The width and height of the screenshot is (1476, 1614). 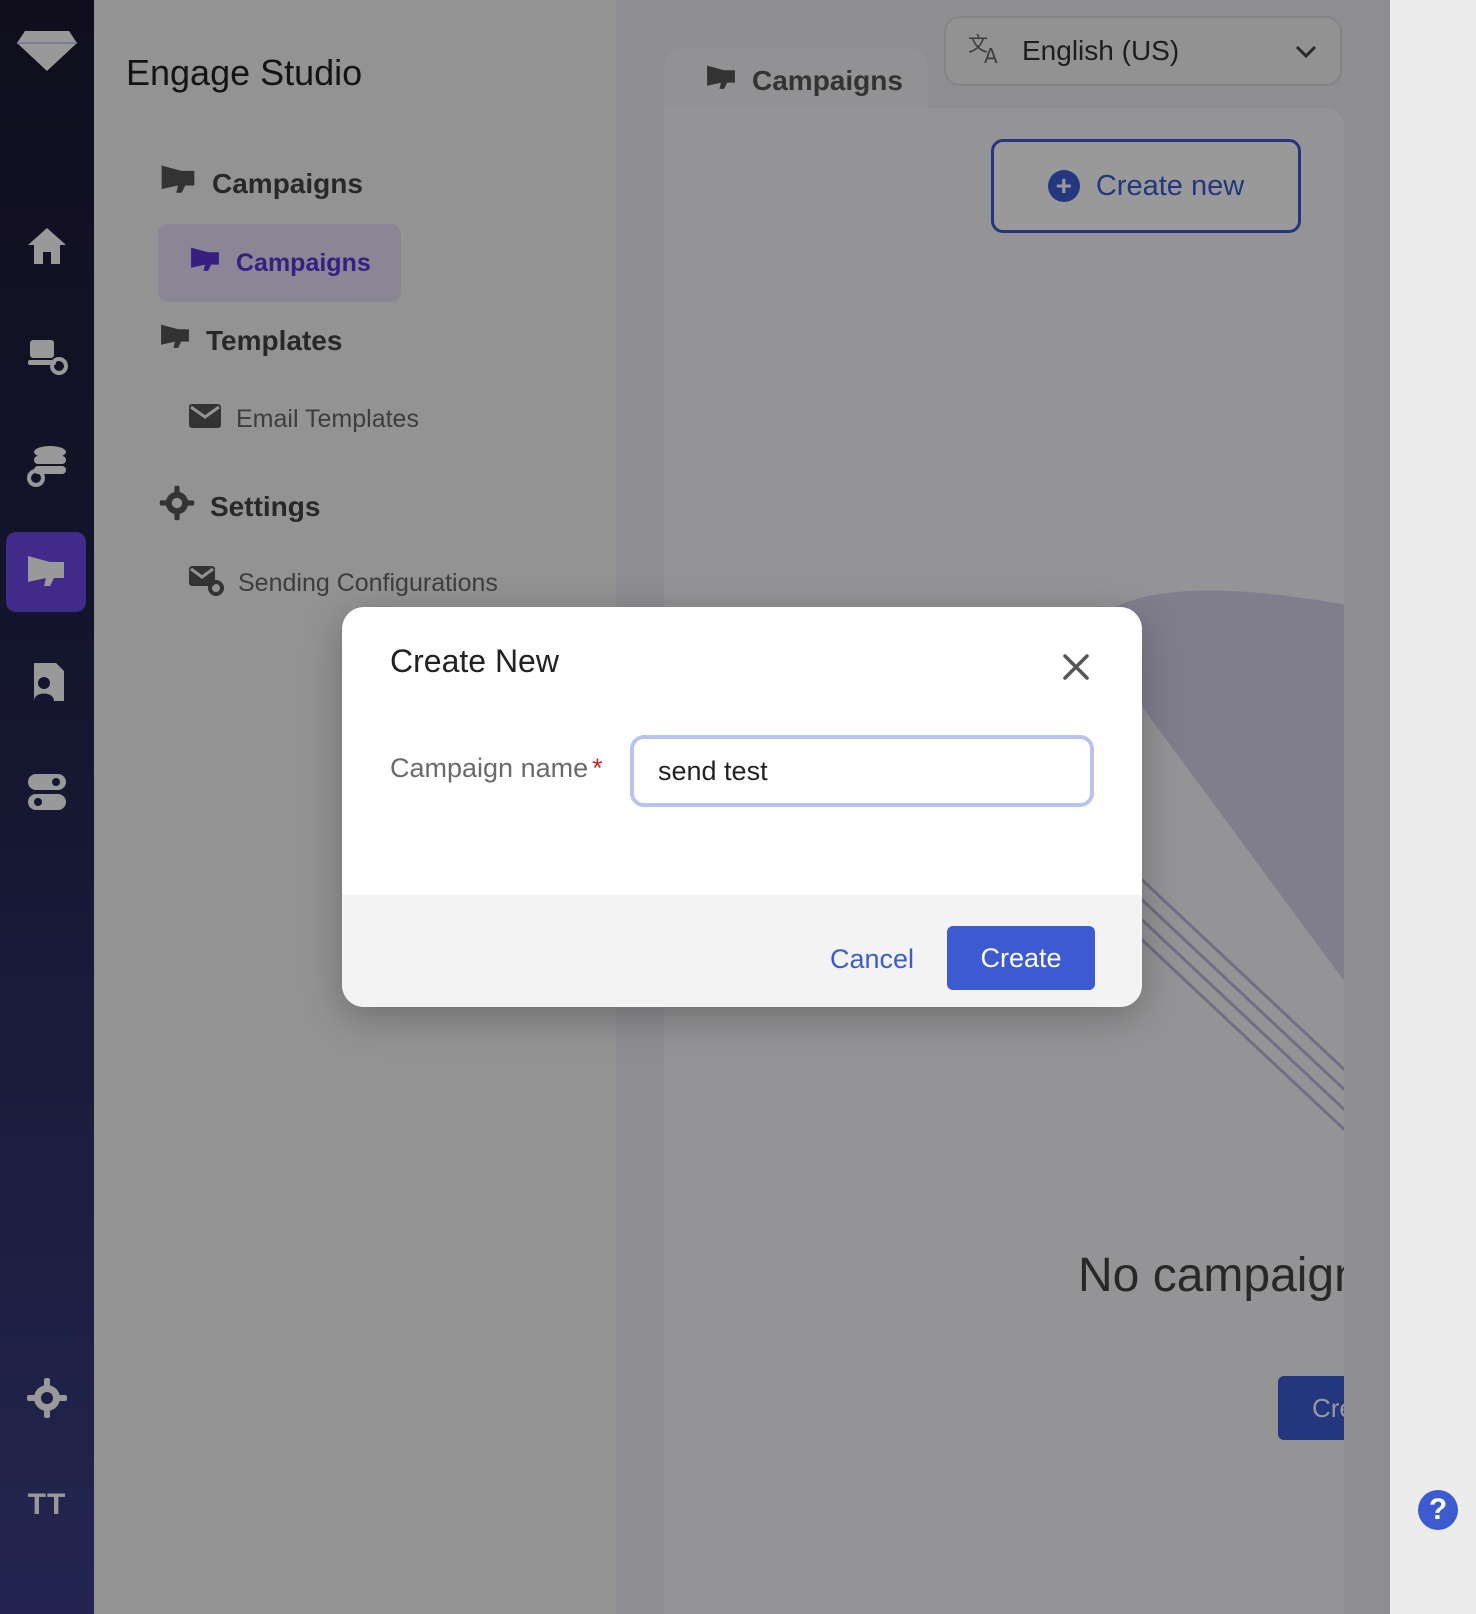 I want to click on close-icon, so click(x=1076, y=667).